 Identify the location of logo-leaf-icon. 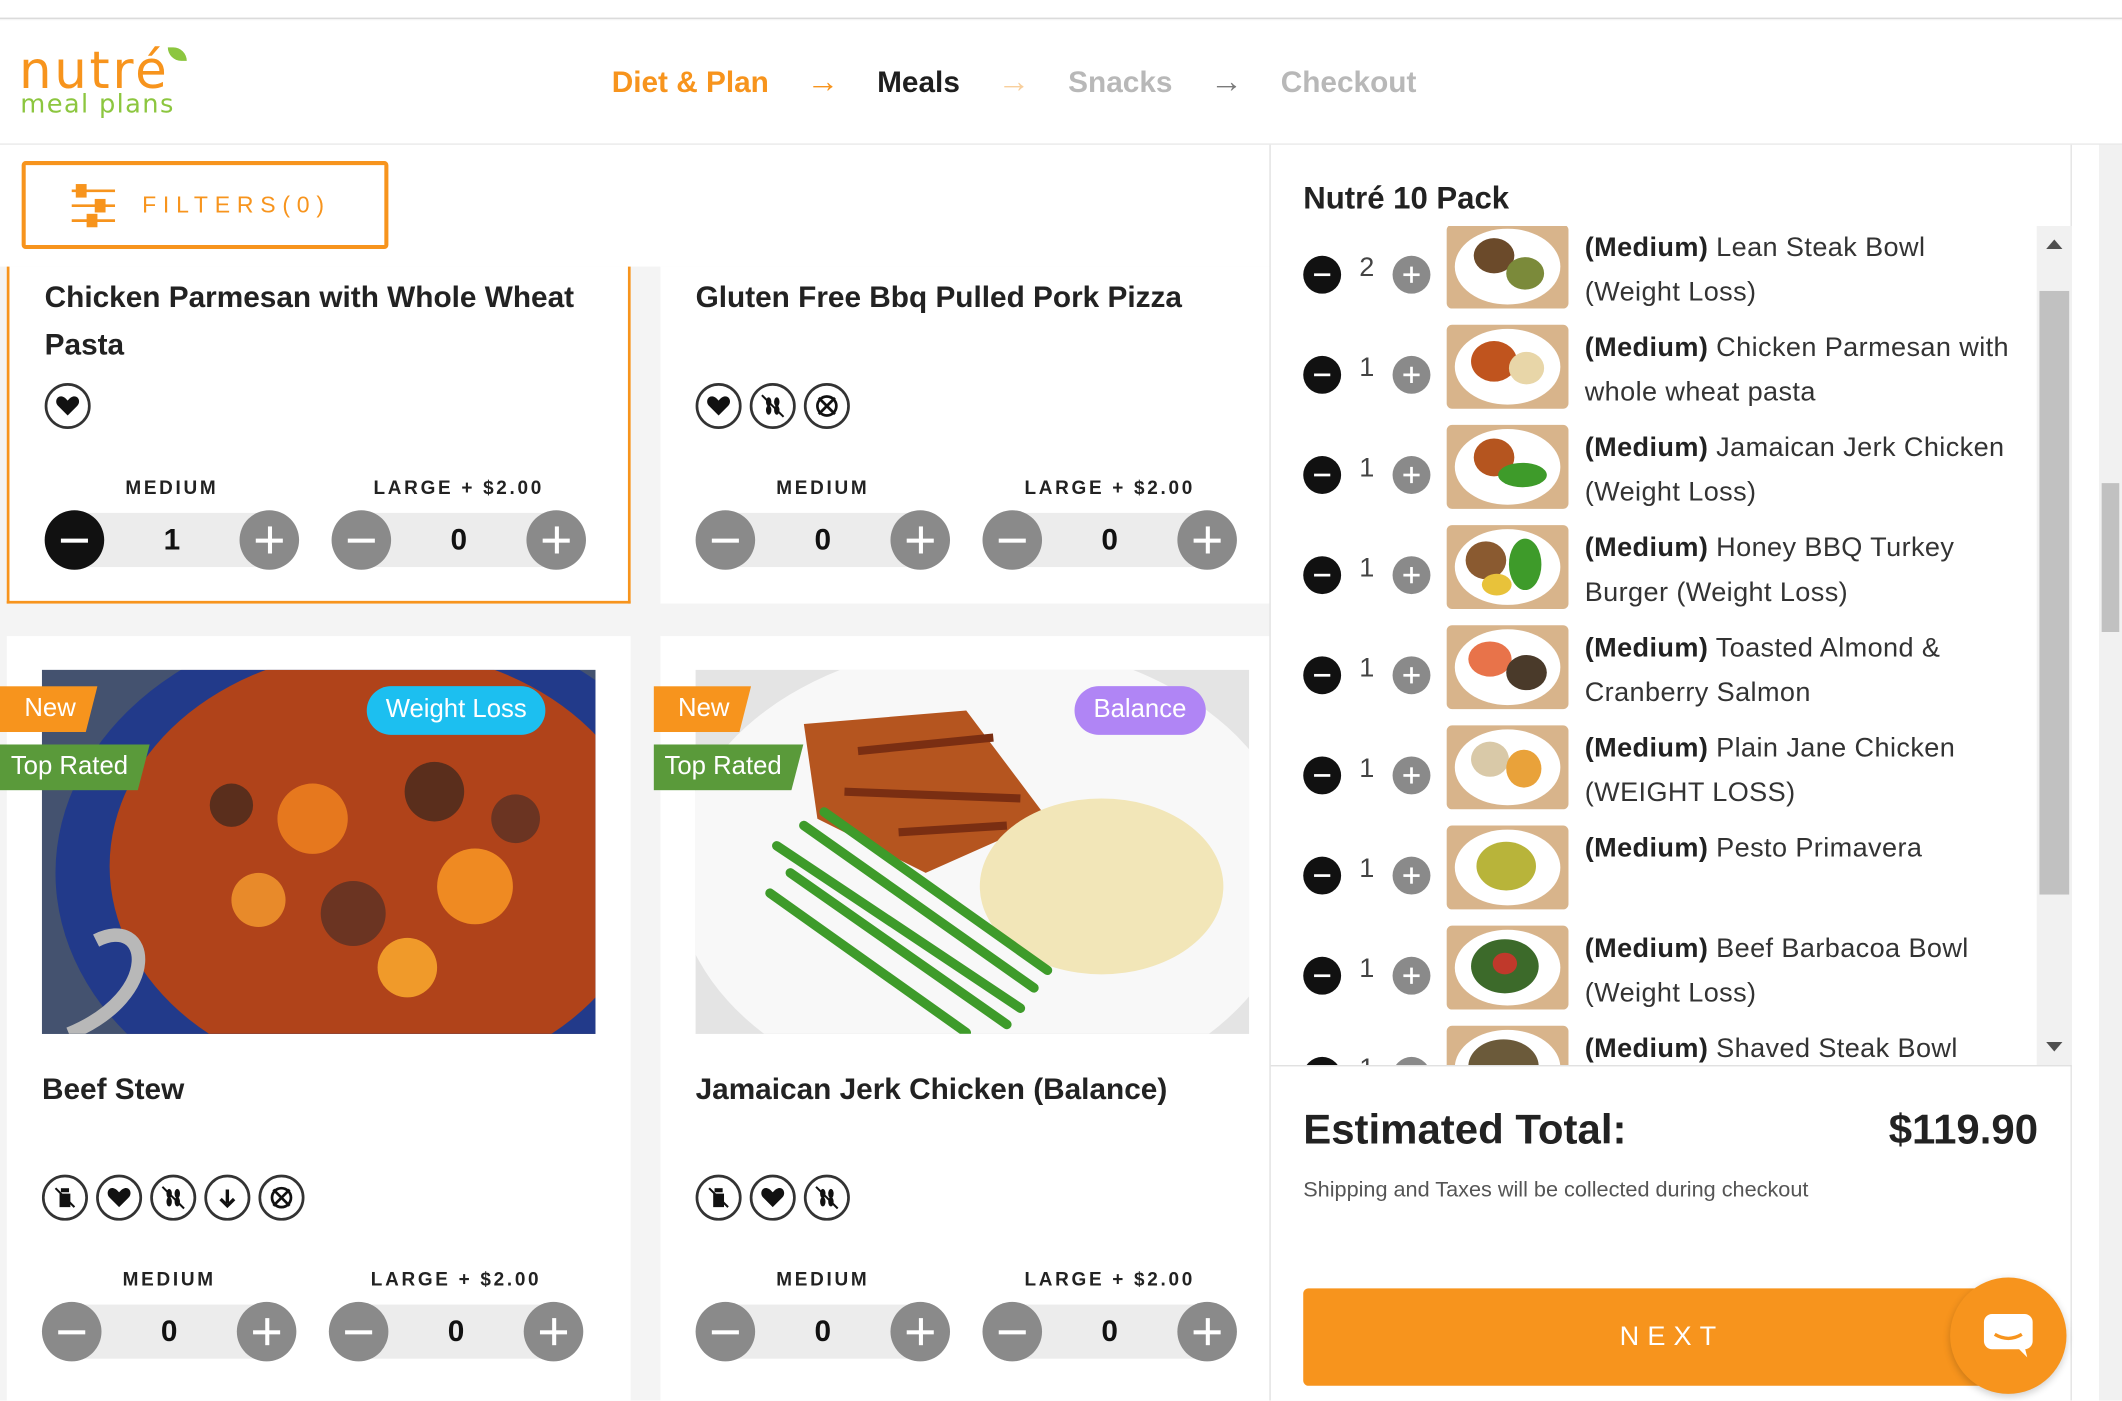
(177, 54).